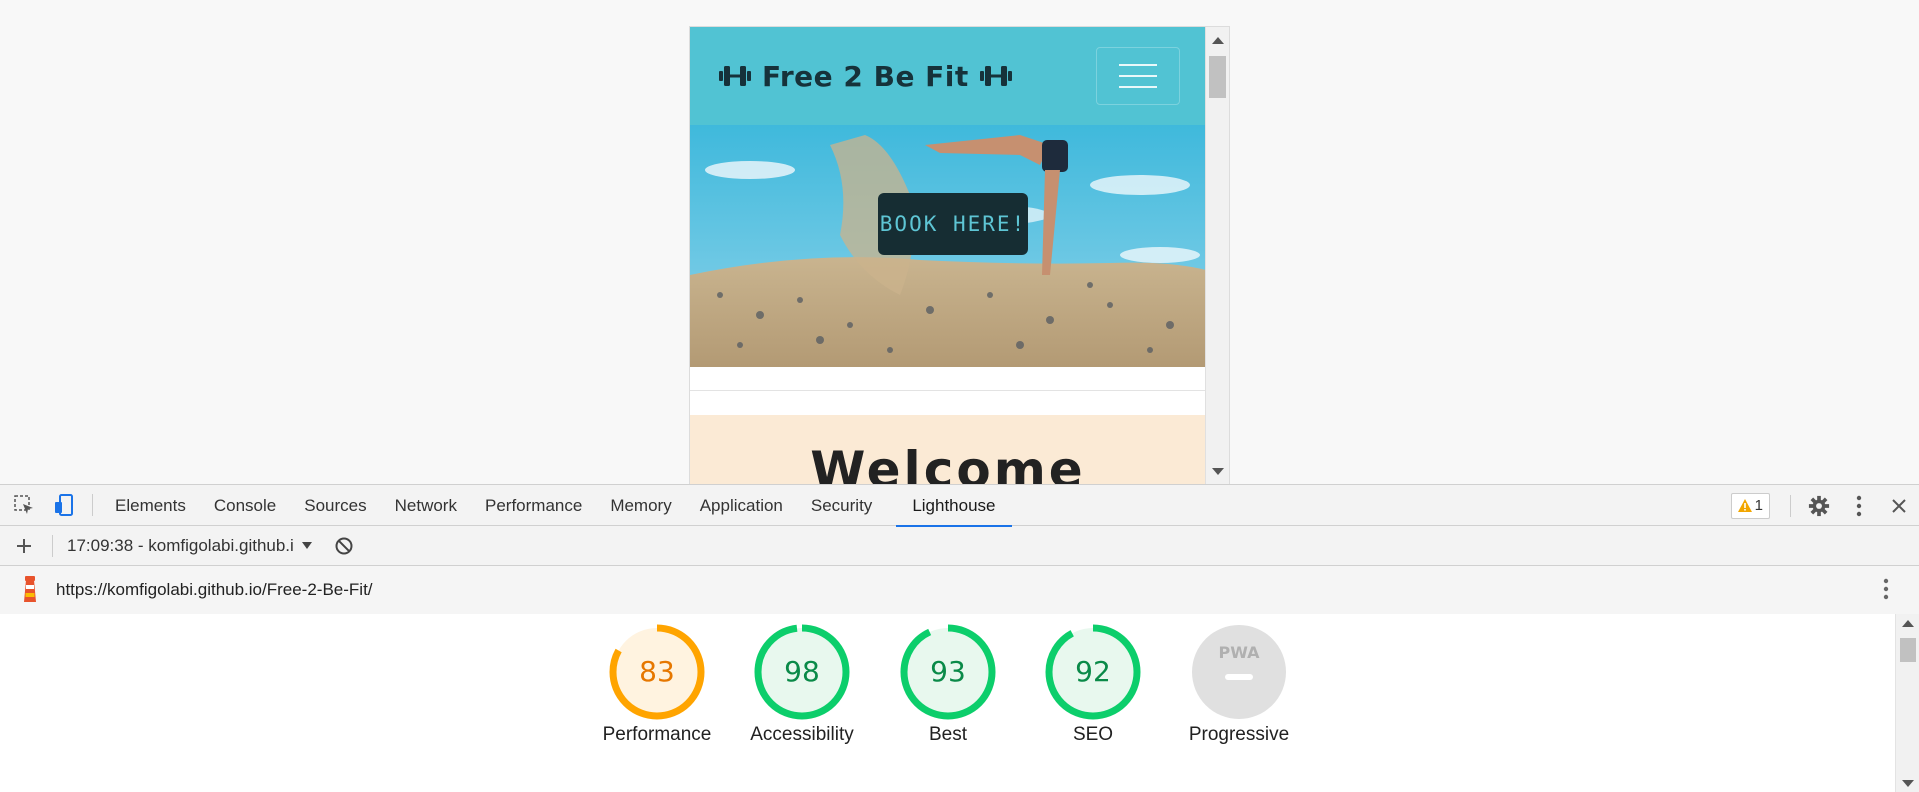  I want to click on hamburger-menu-button, so click(1138, 76).